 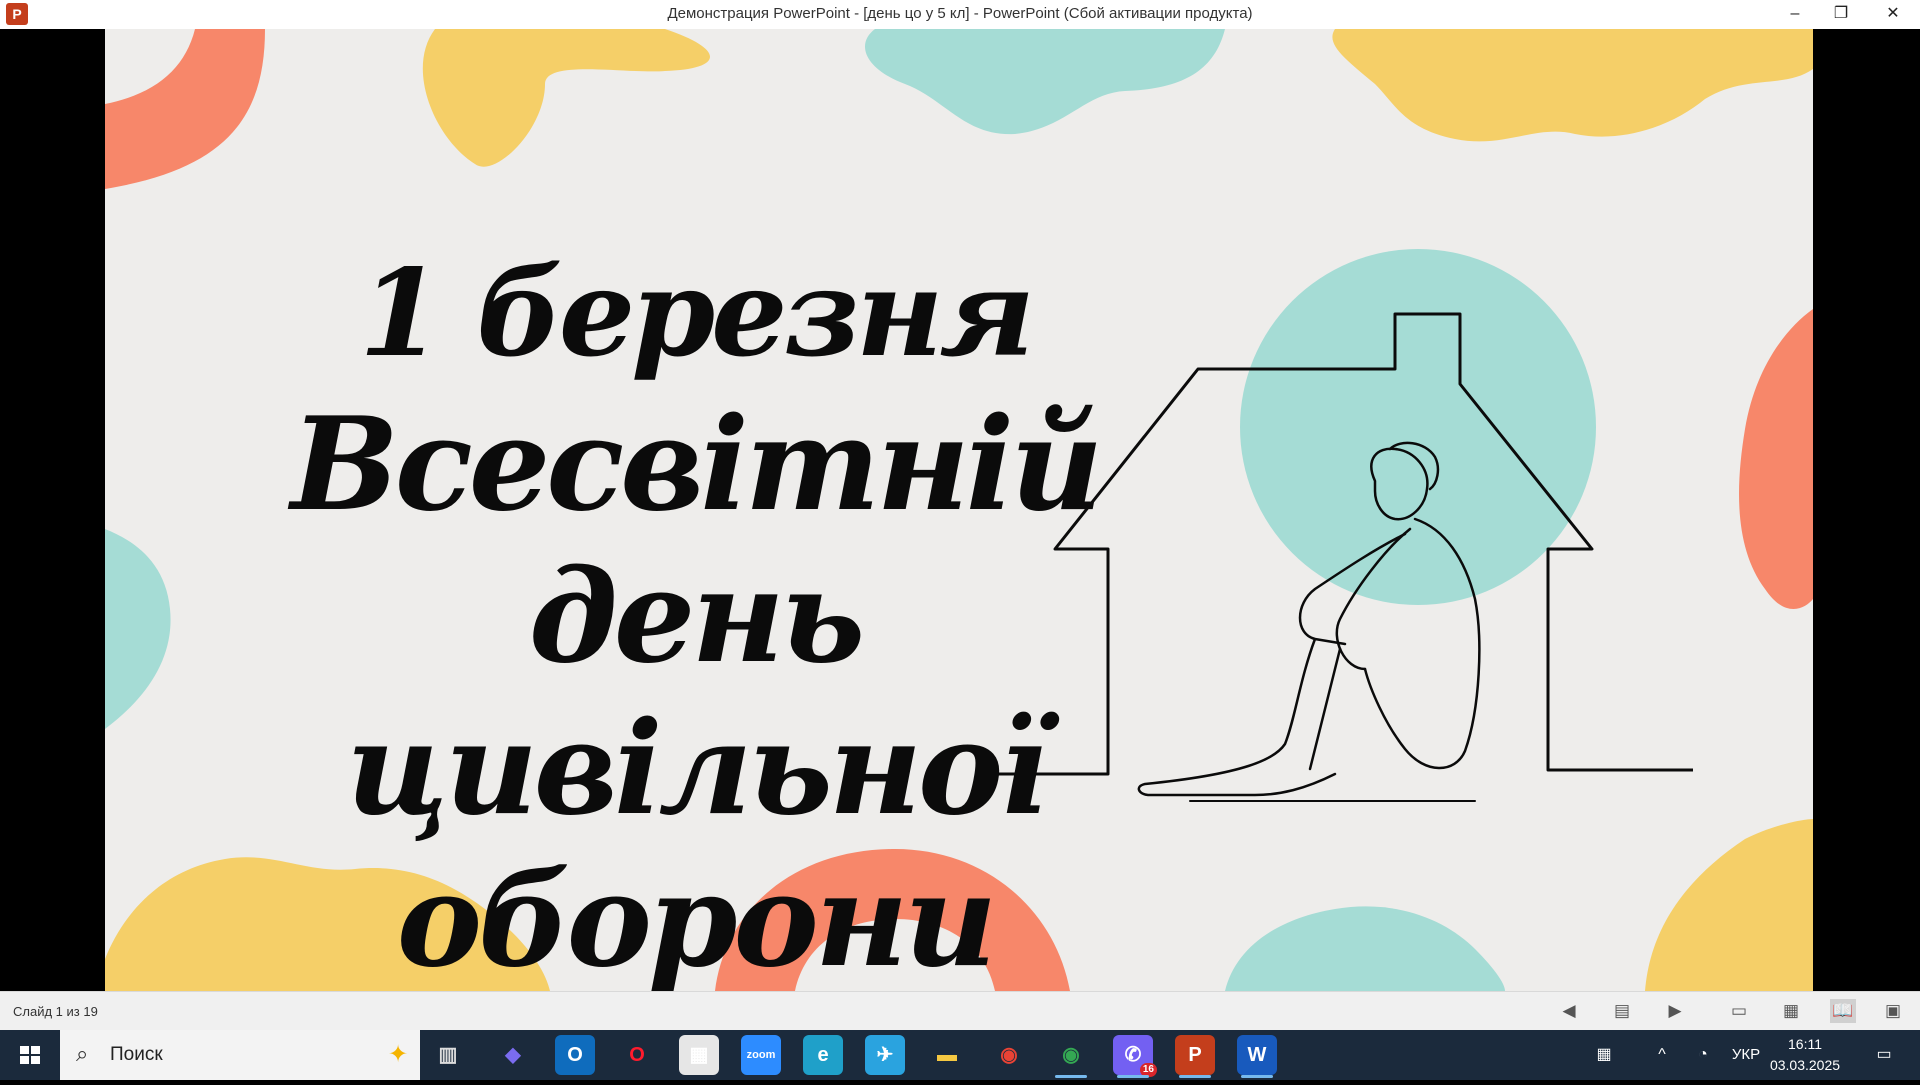 I want to click on explorer-icon: ▬, so click(x=947, y=1055).